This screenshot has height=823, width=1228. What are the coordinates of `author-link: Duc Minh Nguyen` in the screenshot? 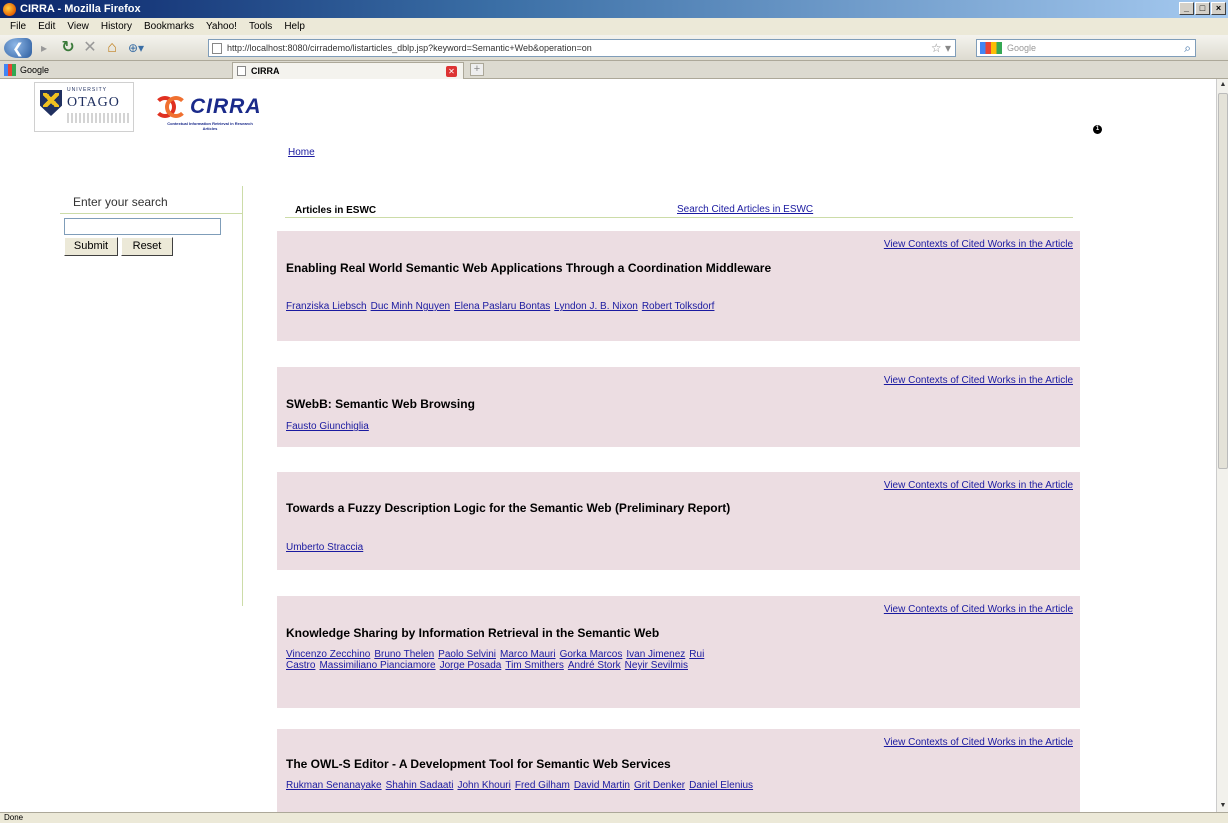 It's located at (410, 306).